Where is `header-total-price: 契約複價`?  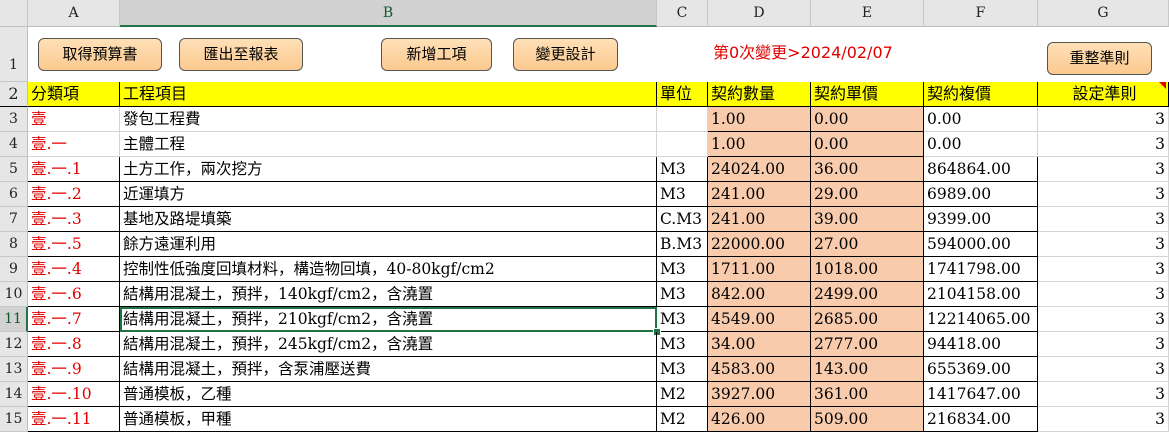 header-total-price: 契約複價 is located at coordinates (981, 94).